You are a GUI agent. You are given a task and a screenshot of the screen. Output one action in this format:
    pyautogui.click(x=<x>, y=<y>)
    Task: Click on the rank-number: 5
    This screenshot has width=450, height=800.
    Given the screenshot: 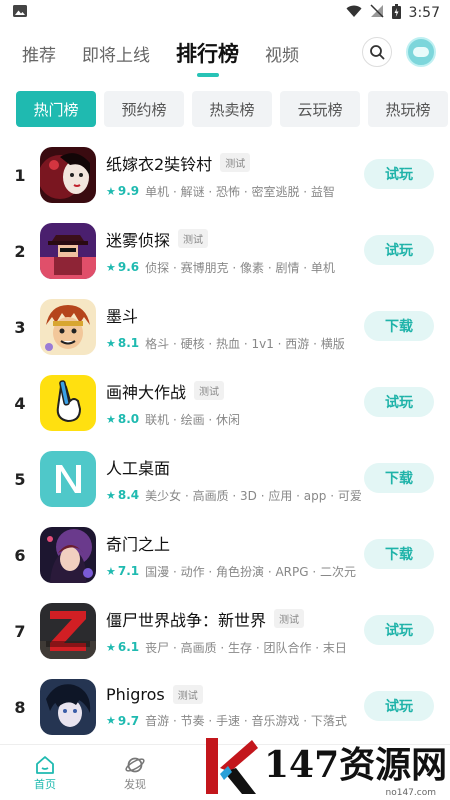 What is the action you would take?
    pyautogui.click(x=20, y=479)
    